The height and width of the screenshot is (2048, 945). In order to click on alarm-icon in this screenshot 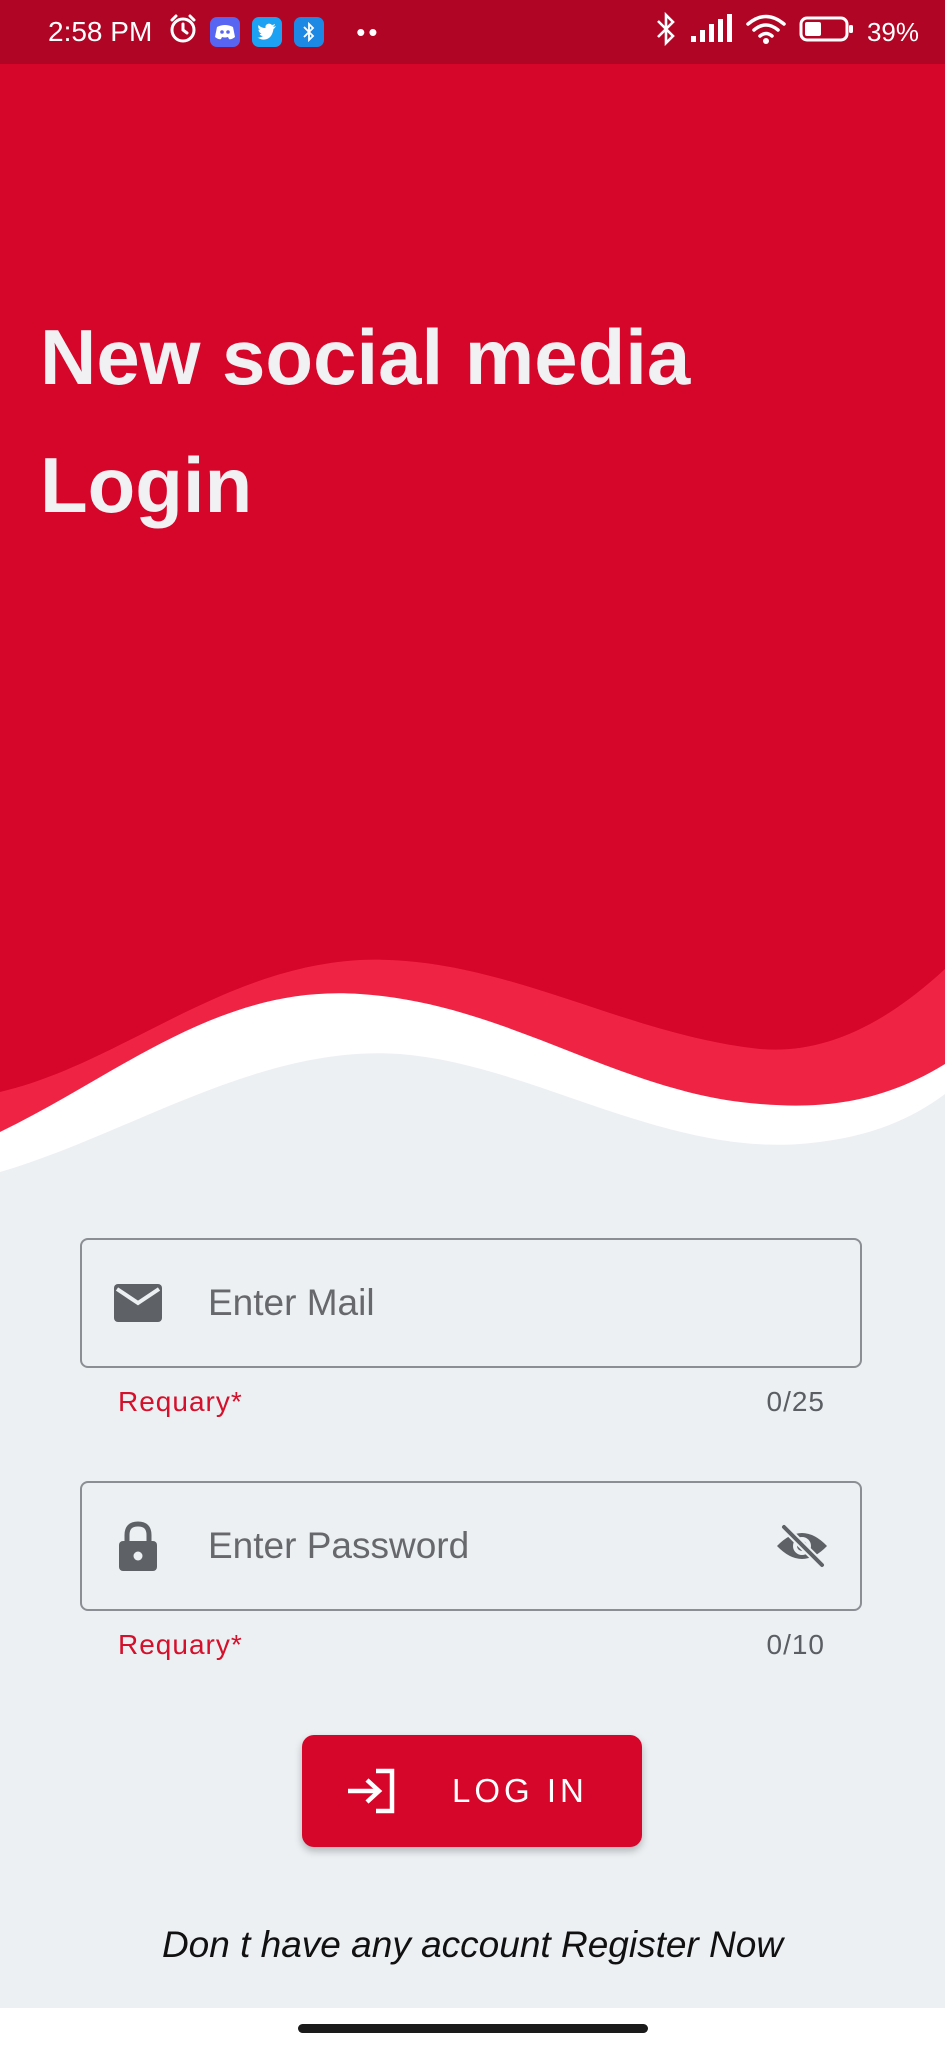, I will do `click(183, 32)`.